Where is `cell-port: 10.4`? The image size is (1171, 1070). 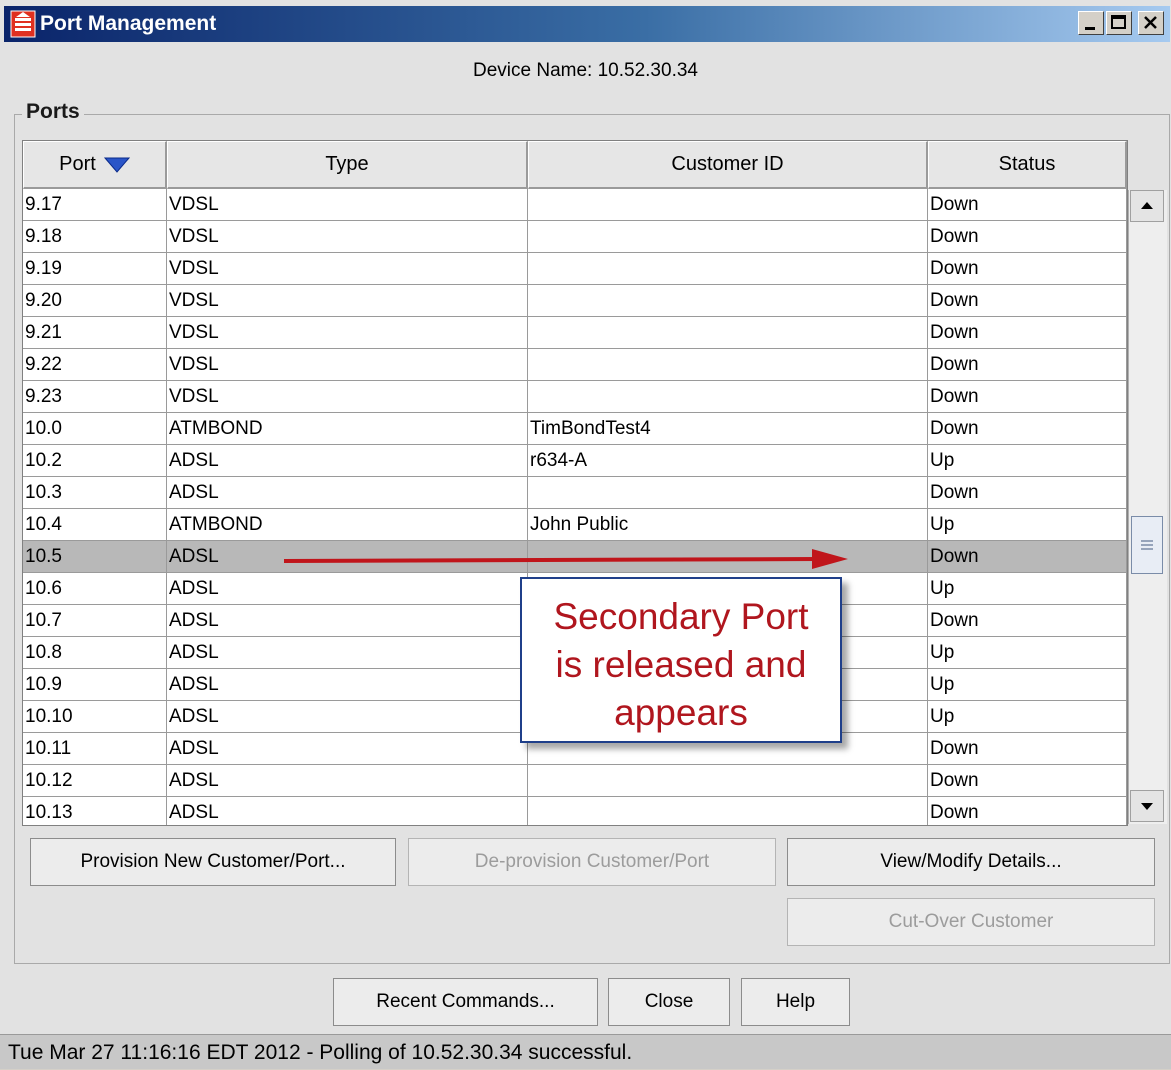
cell-port: 10.4 is located at coordinates (95, 525).